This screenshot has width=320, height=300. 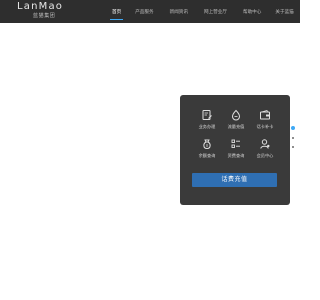 What do you see at coordinates (265, 151) in the screenshot?
I see `service-member-center: 会员中心` at bounding box center [265, 151].